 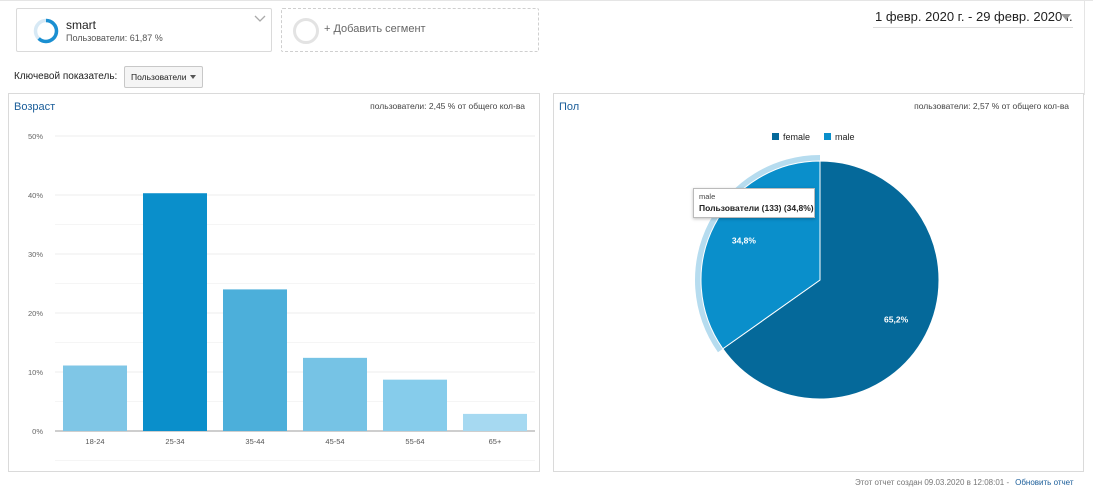 I want to click on pie-label-male: 34,8%, so click(x=744, y=241).